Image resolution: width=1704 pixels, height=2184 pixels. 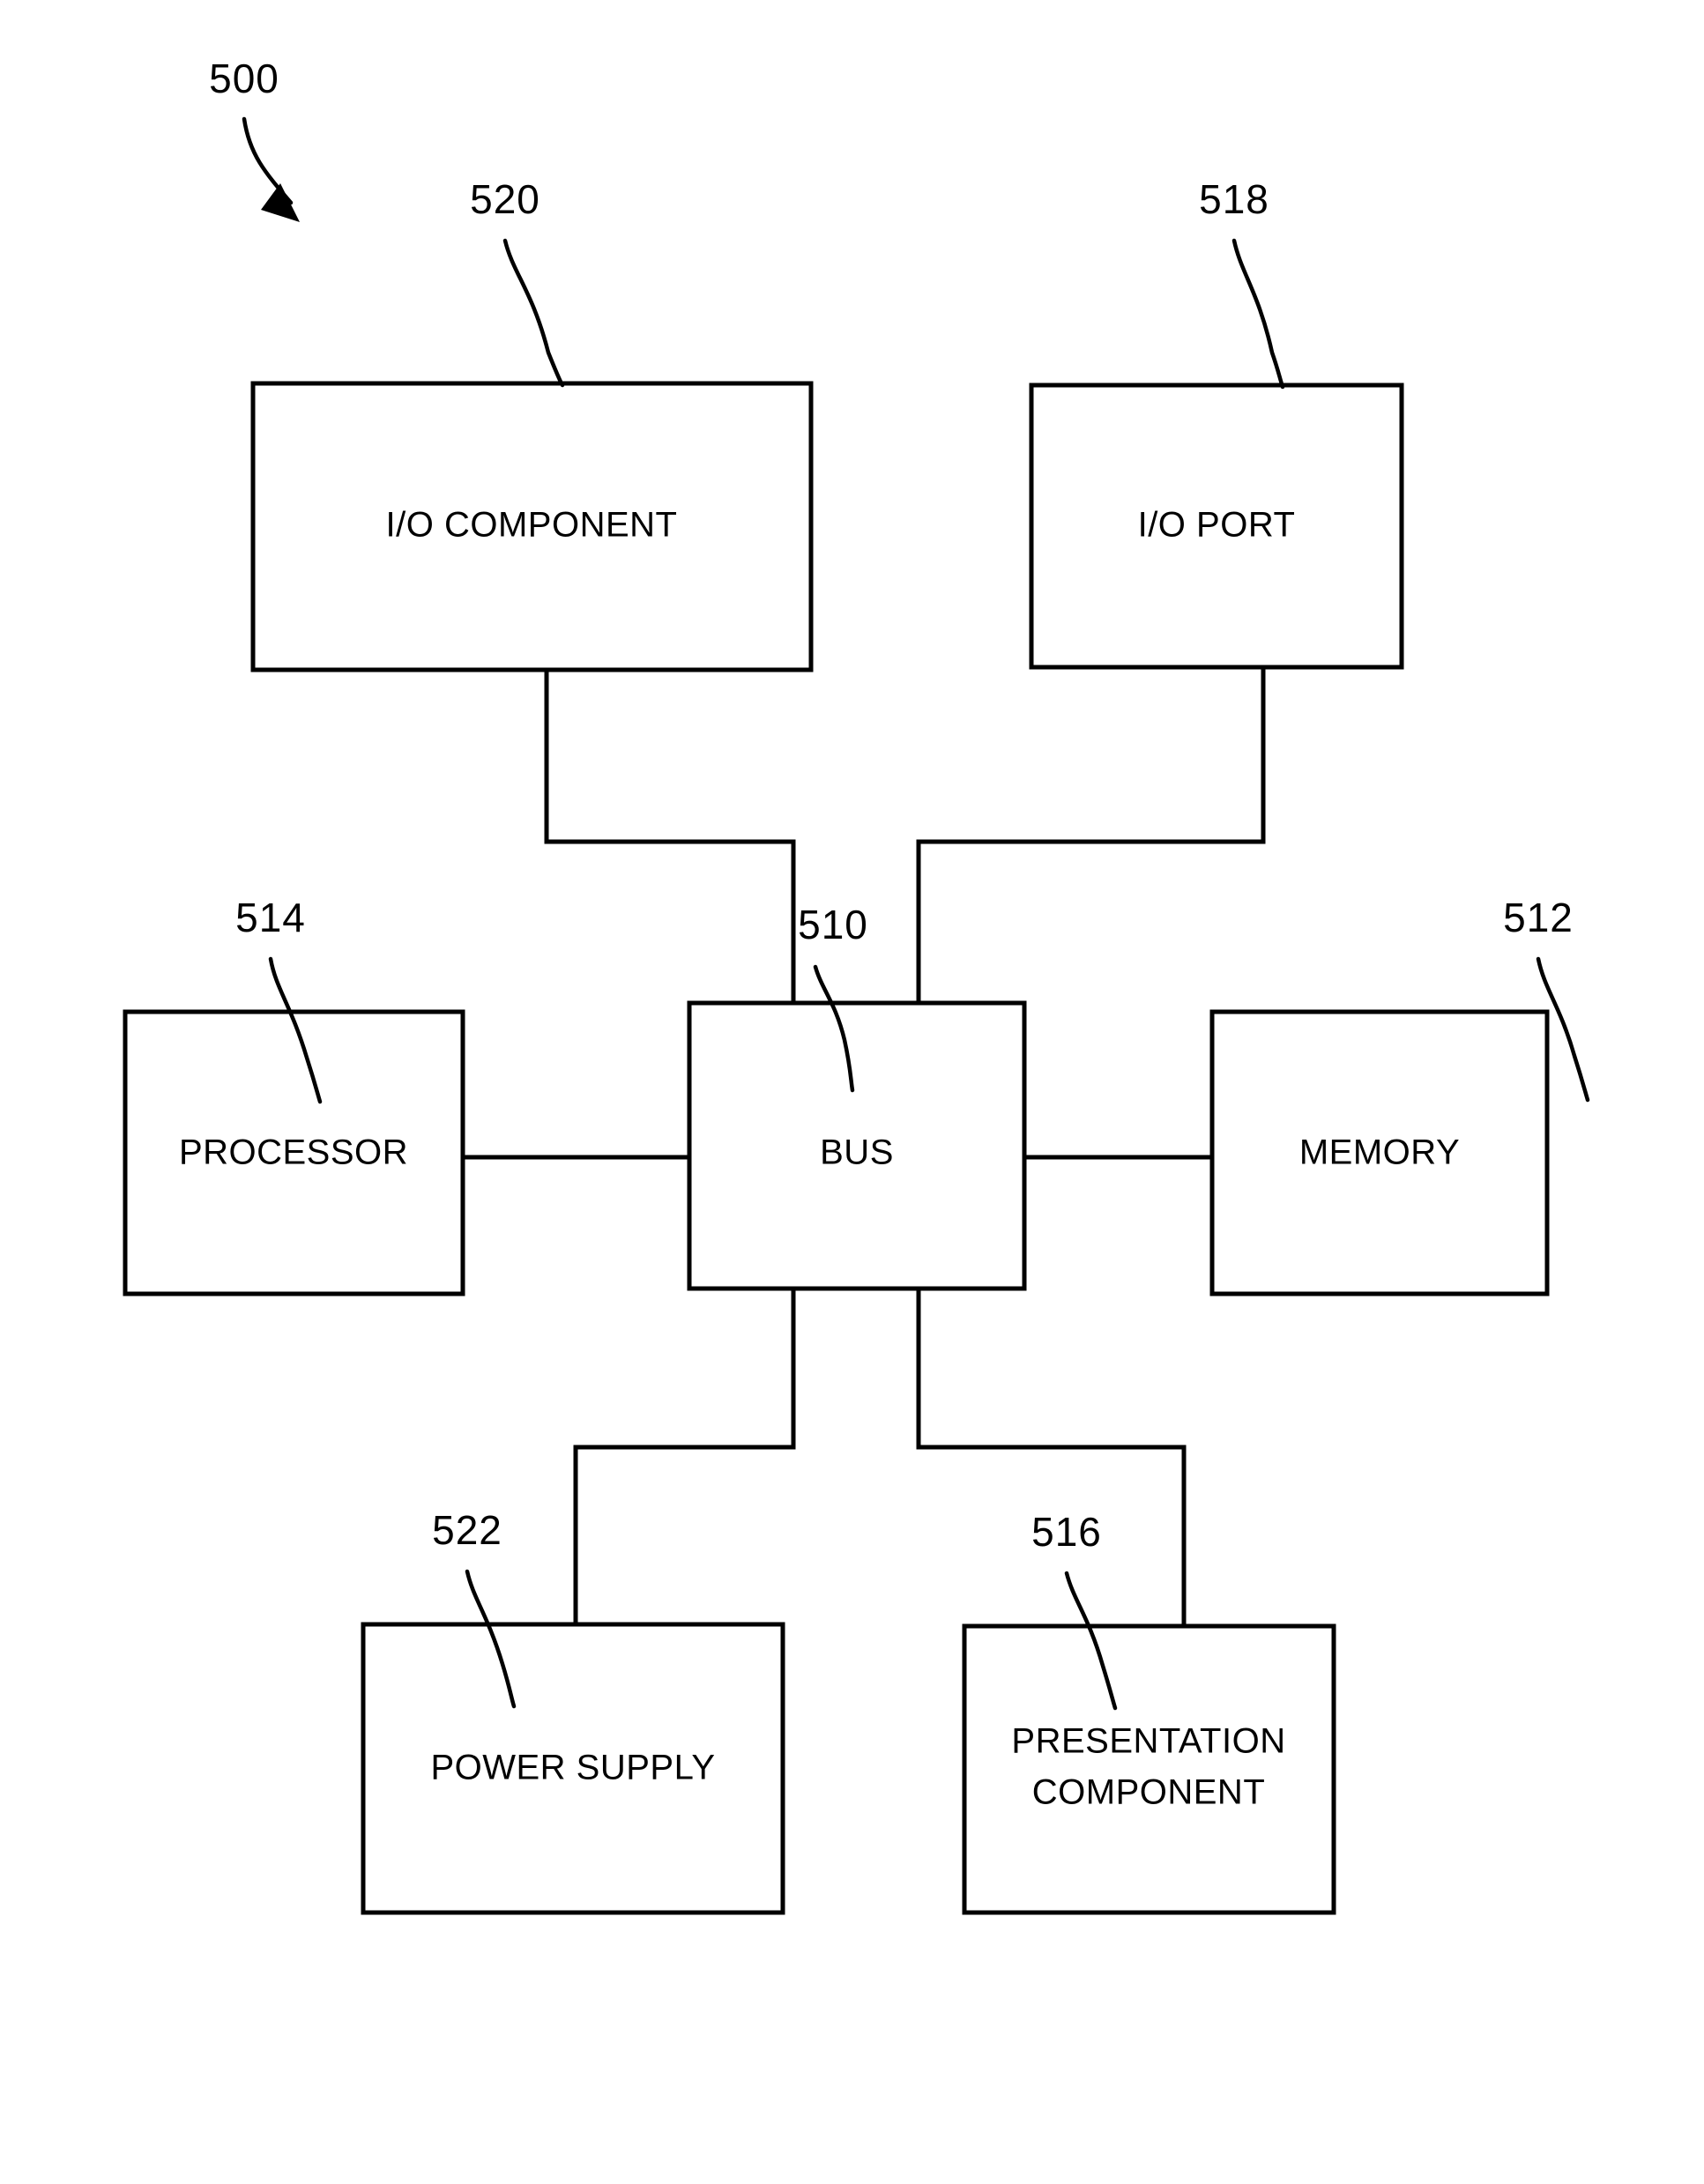 I want to click on block-label-io-port: I/O PORT, so click(x=1217, y=525).